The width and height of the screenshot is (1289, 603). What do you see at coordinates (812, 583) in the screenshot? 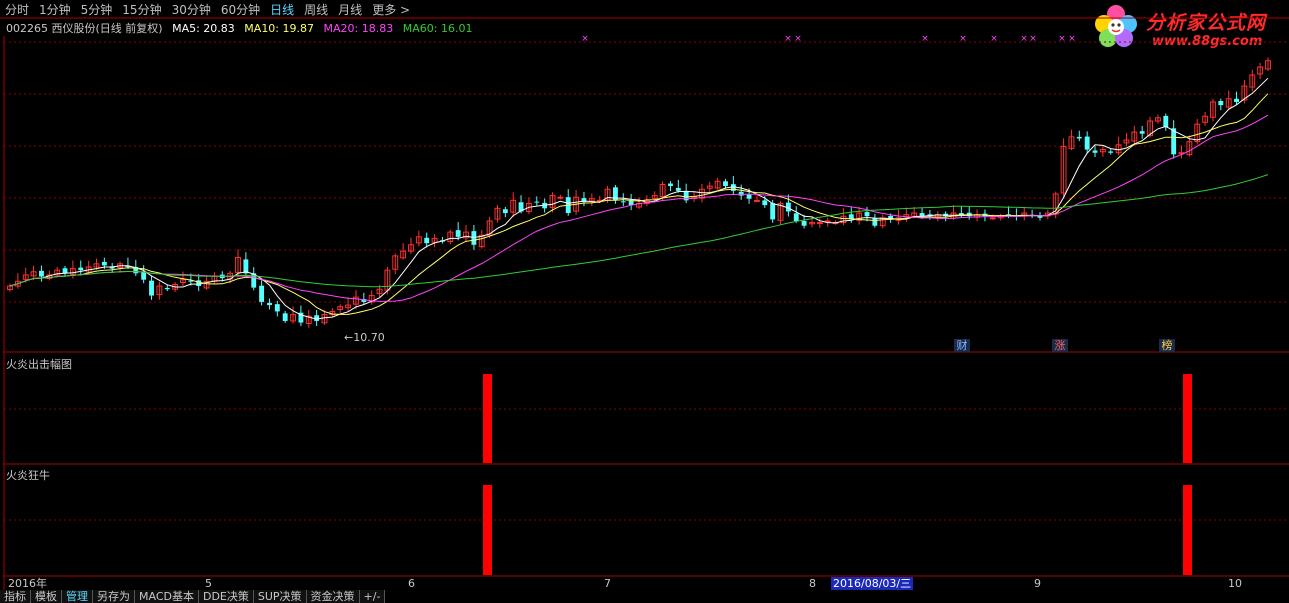
I see `x-label-aug: 8` at bounding box center [812, 583].